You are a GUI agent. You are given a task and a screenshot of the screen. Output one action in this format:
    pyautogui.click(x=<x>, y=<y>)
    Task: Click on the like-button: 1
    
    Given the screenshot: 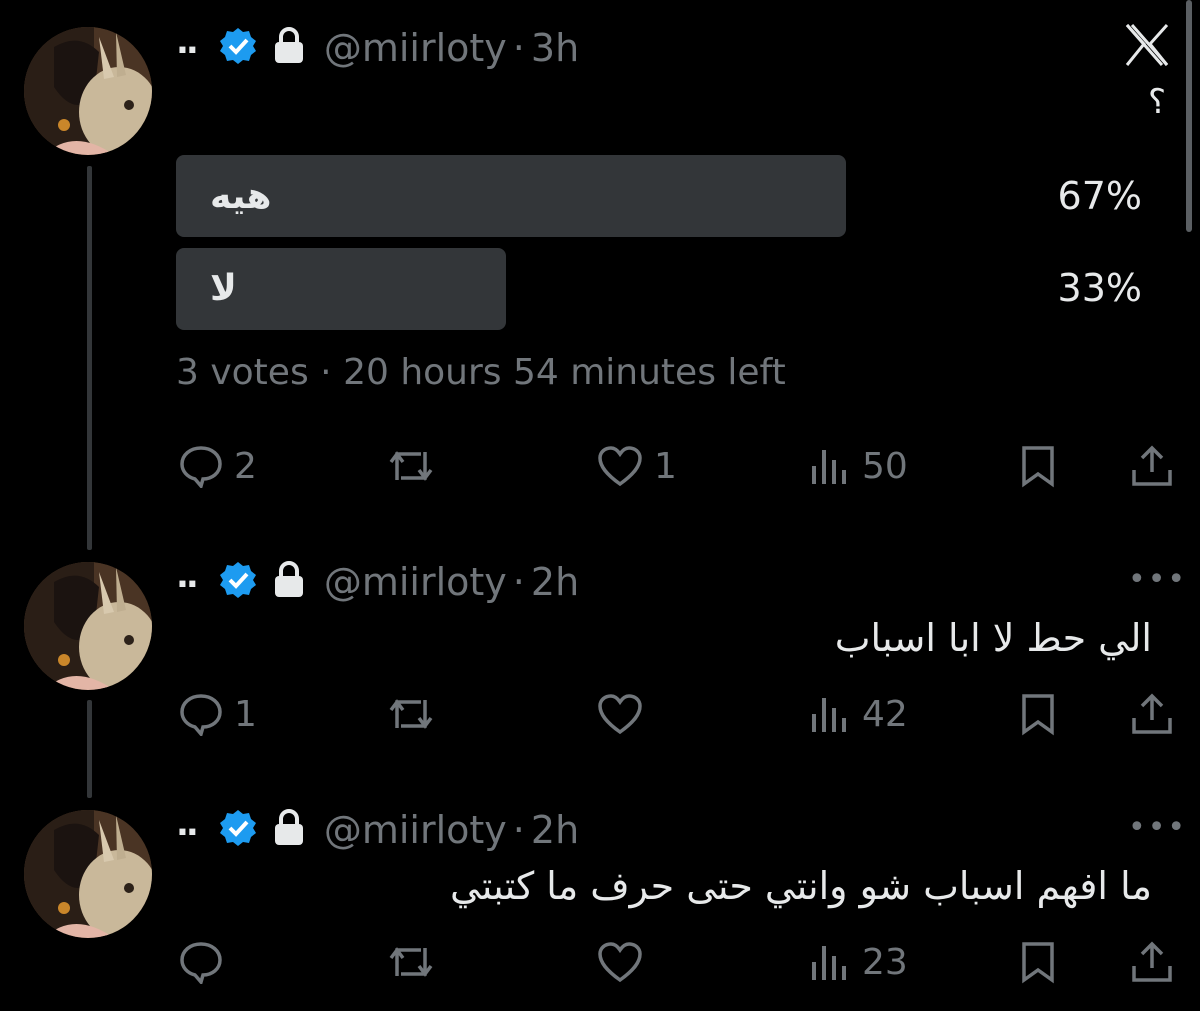 What is the action you would take?
    pyautogui.click(x=636, y=466)
    